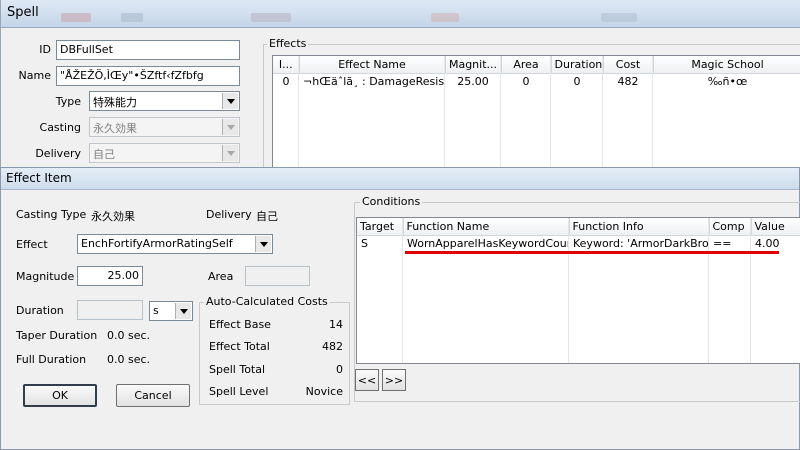 This screenshot has height=450, width=800. Describe the element at coordinates (288, 43) in the screenshot. I see `effects-group-label: Effects` at that location.